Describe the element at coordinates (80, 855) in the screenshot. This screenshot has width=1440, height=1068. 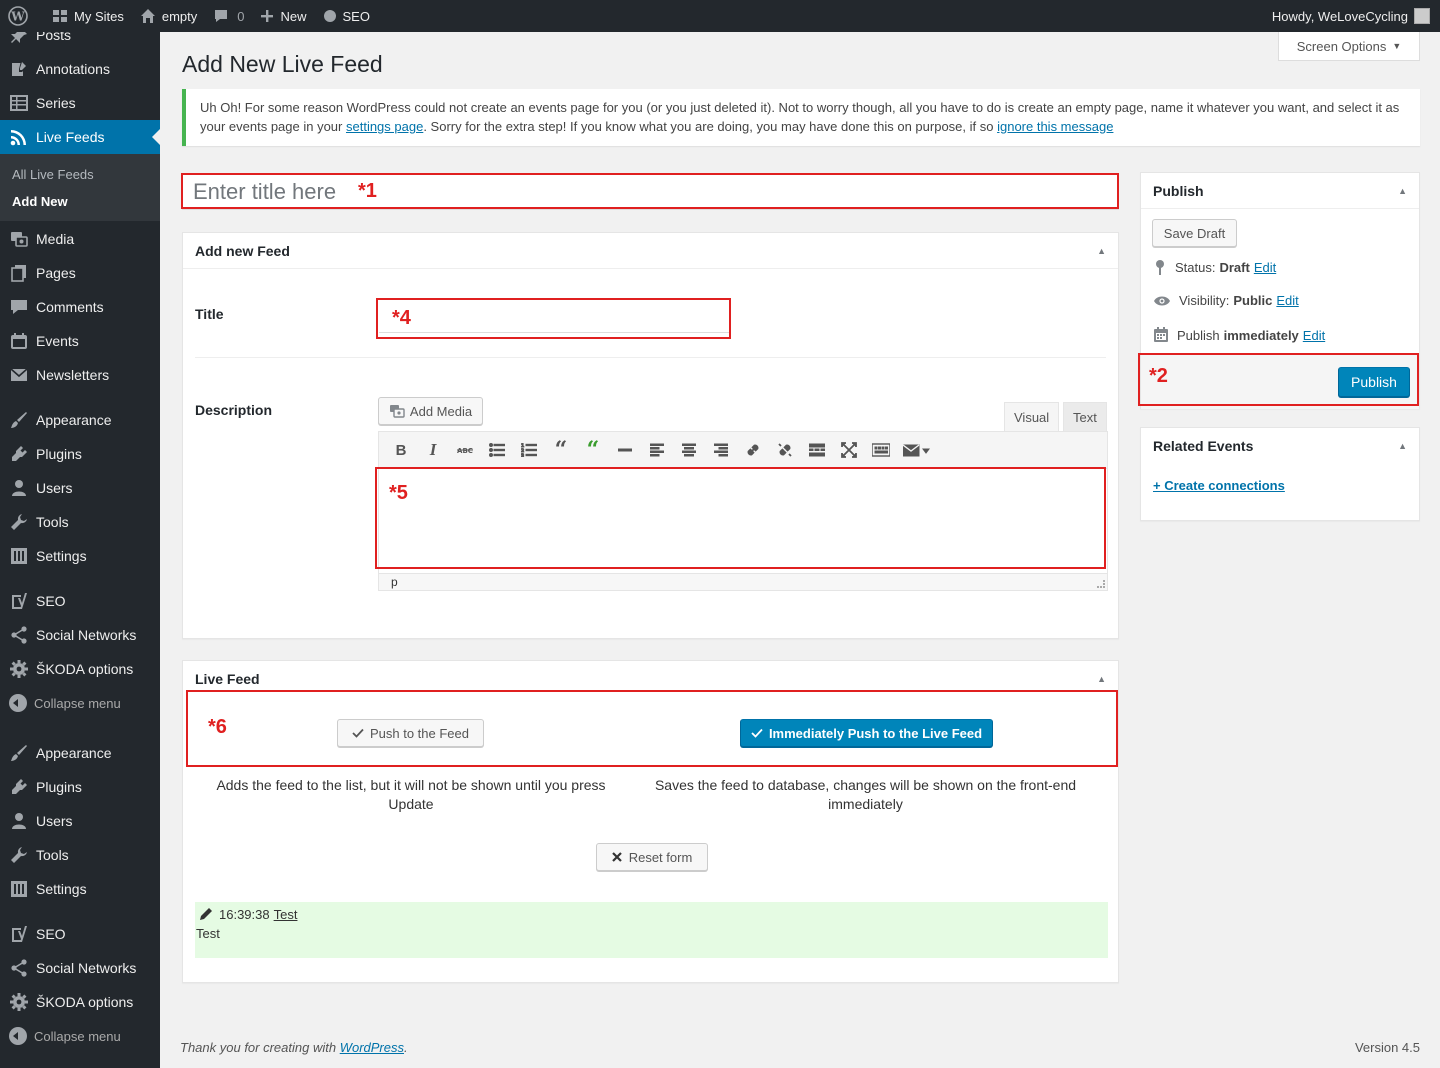
I see `menu-tools-2: Tools` at that location.